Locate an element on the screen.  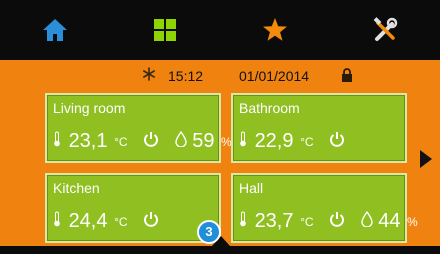
notification-badge: 3 is located at coordinates (209, 232).